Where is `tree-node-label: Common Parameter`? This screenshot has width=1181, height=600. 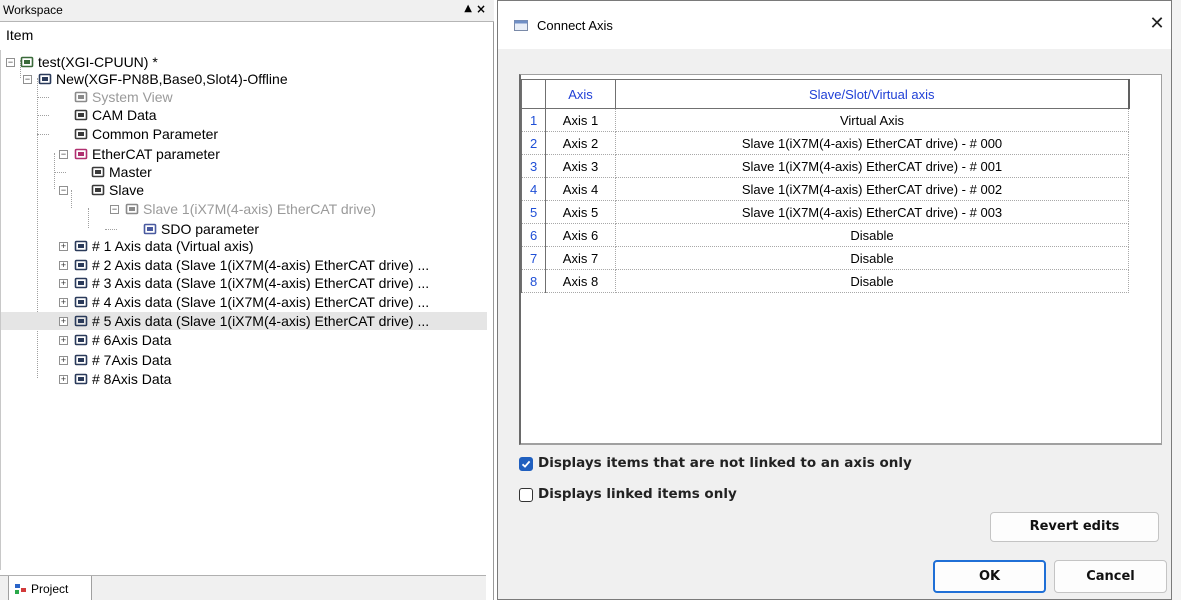
tree-node-label: Common Parameter is located at coordinates (155, 134).